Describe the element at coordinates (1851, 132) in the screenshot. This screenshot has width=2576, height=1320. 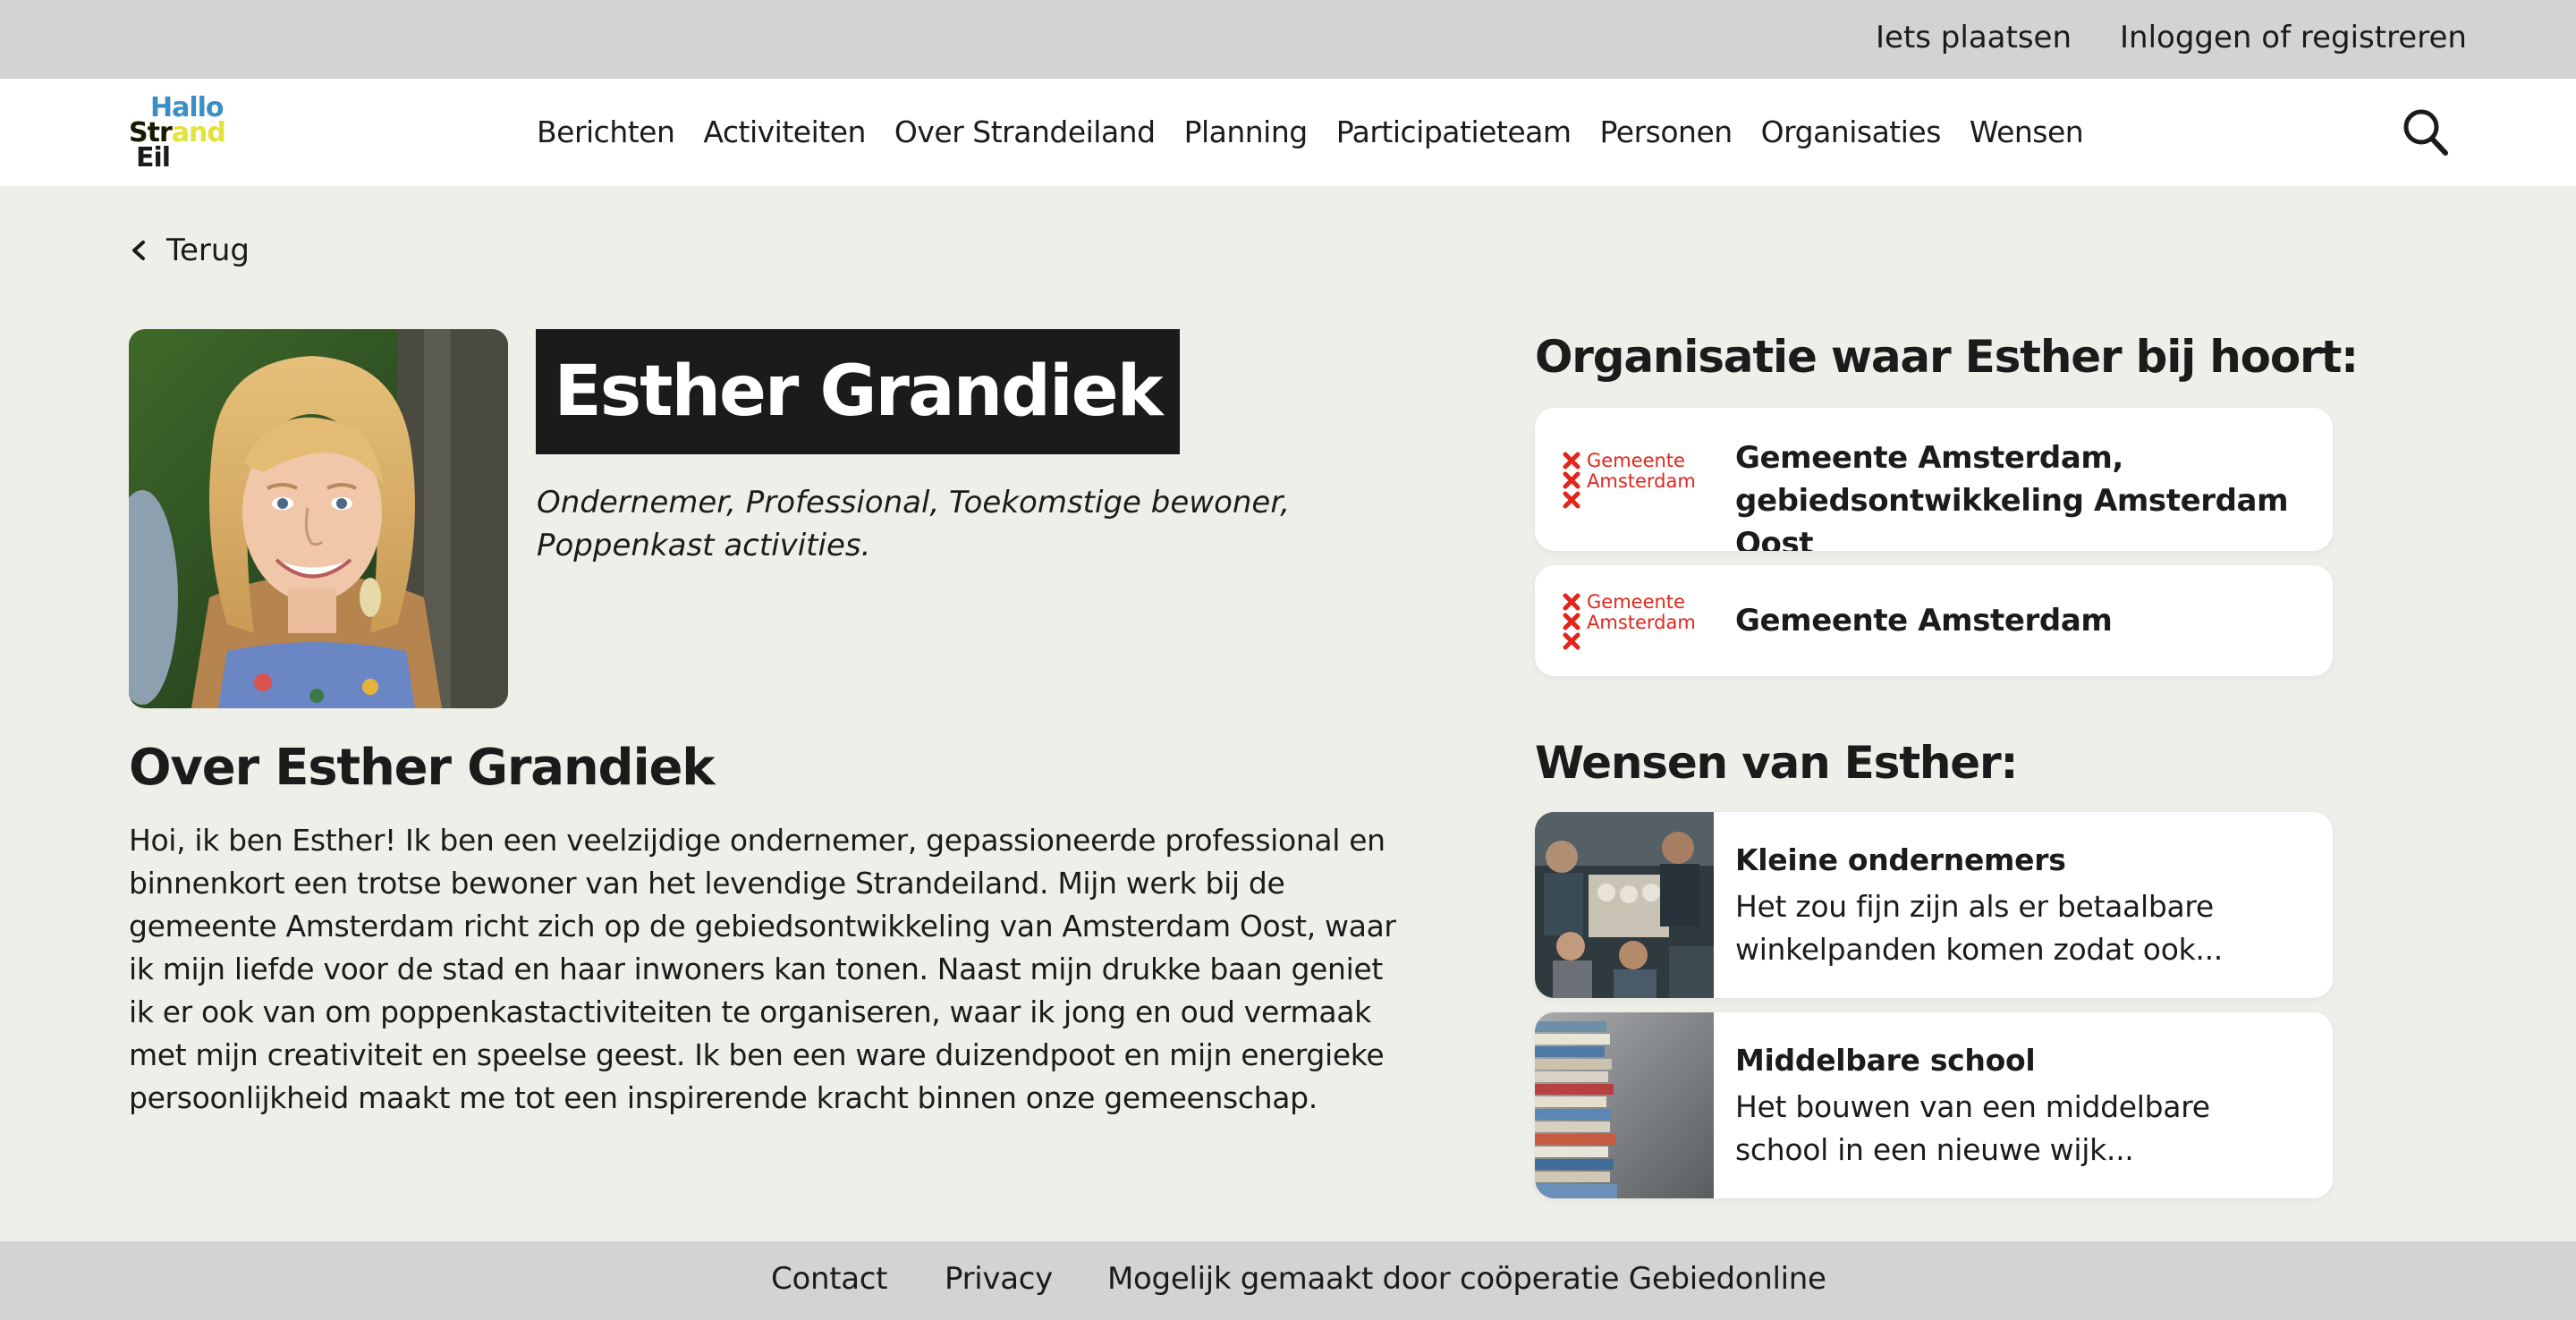
I see `nav-item-organisaties: Organisaties` at that location.